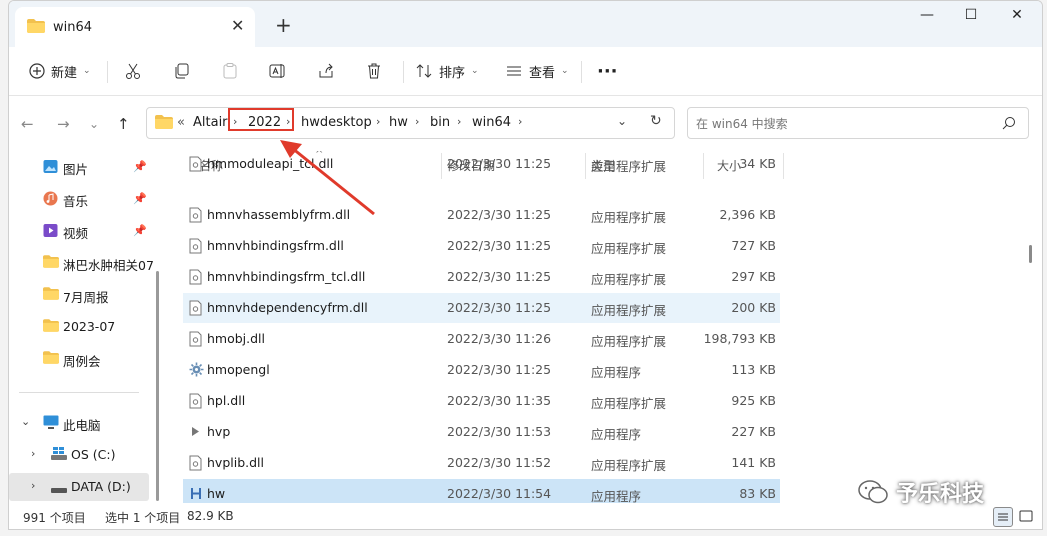 The height and width of the screenshot is (536, 1047). What do you see at coordinates (753, 369) in the screenshot?
I see `file-size: 113 KB` at bounding box center [753, 369].